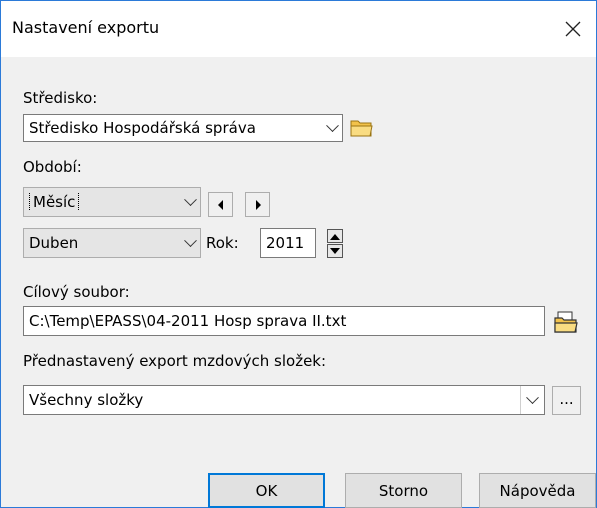 This screenshot has height=508, width=597. Describe the element at coordinates (222, 243) in the screenshot. I see `year-label: Rok:` at that location.